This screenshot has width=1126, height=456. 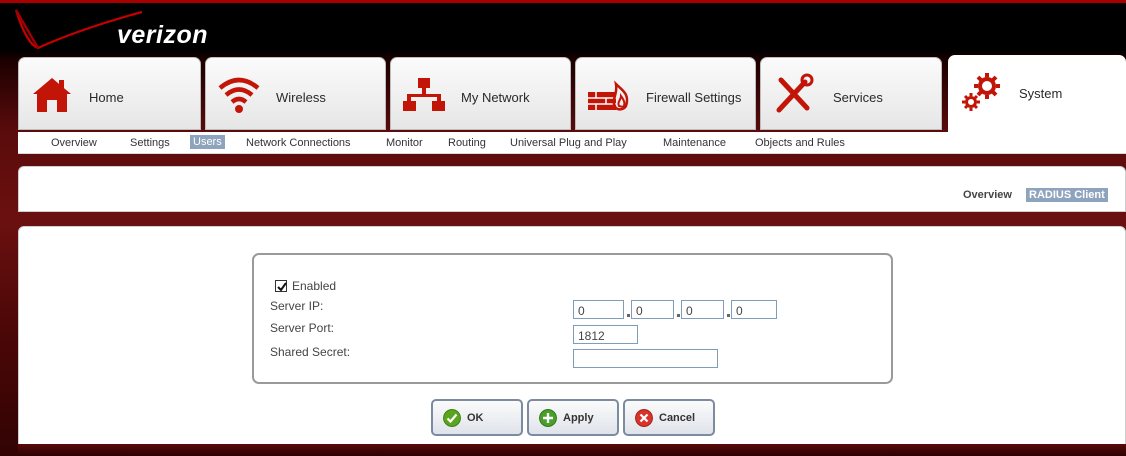 I want to click on server-ip-label: Server IP:, so click(x=297, y=306).